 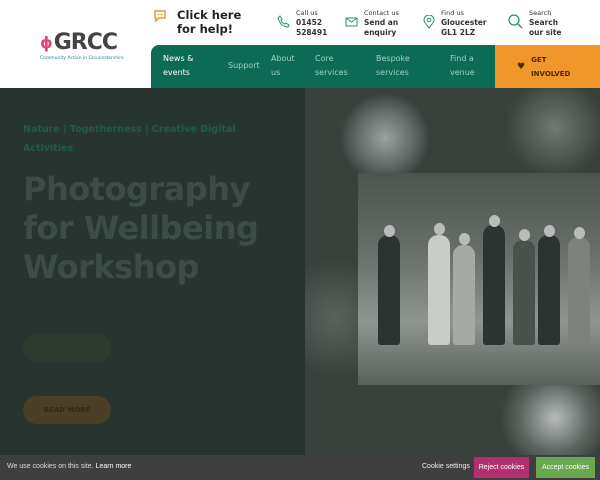 What do you see at coordinates (67, 410) in the screenshot?
I see `read-more-button: READ MORE` at bounding box center [67, 410].